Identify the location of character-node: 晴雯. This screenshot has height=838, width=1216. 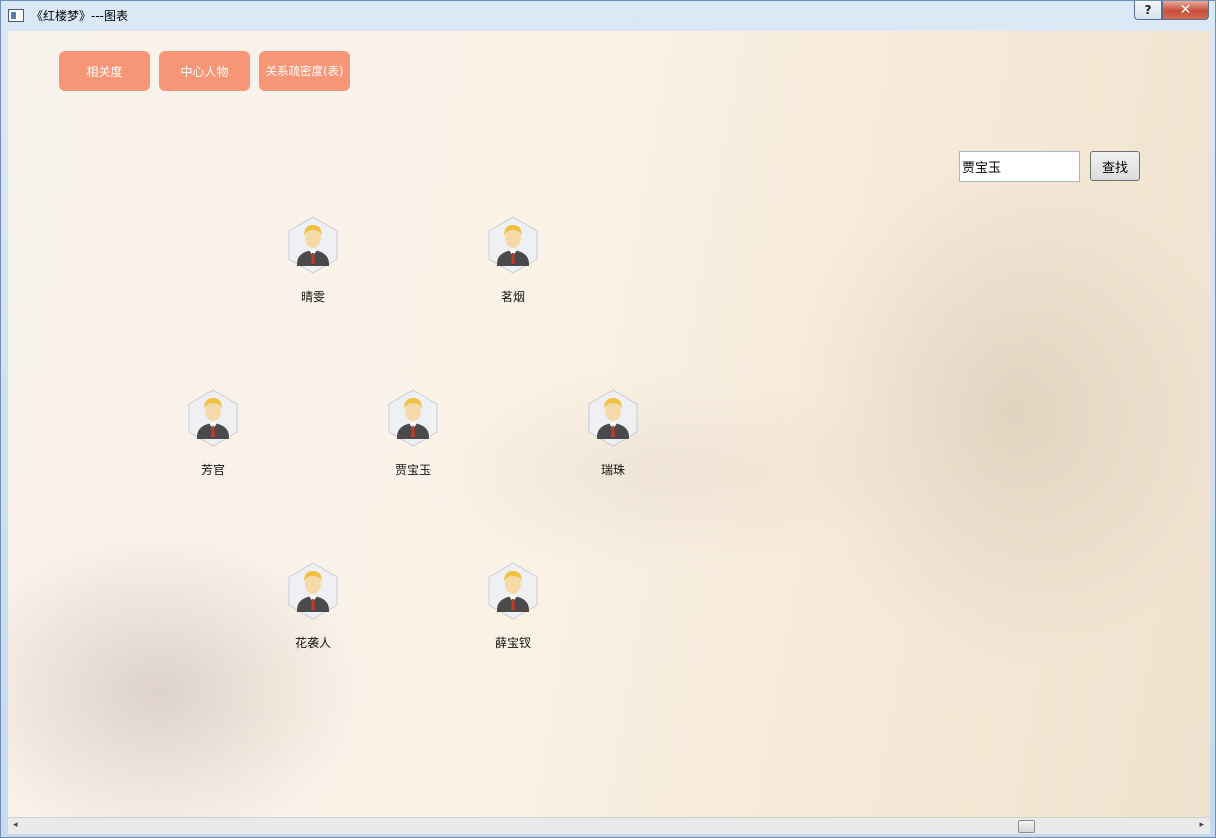
(313, 260).